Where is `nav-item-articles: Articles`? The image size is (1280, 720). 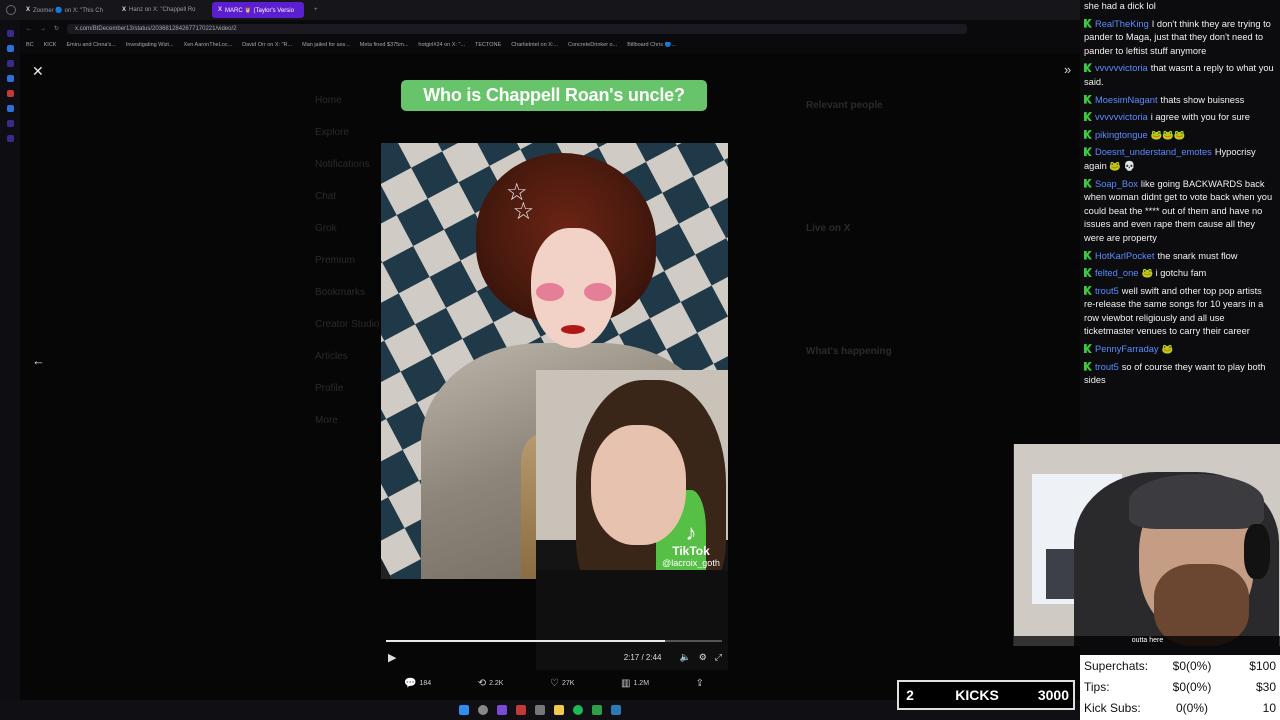
nav-item-articles: Articles is located at coordinates (331, 356).